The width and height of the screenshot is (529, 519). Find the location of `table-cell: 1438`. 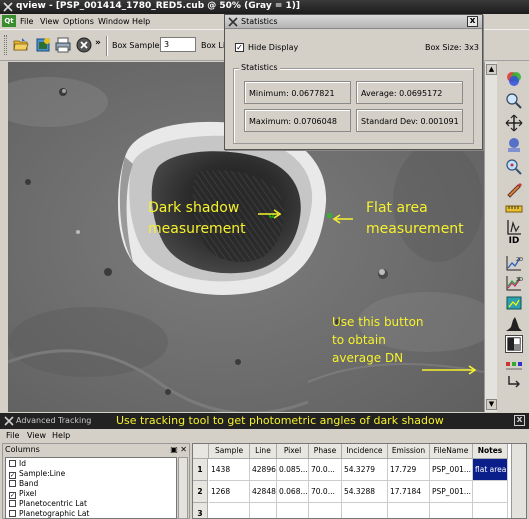

table-cell: 1438 is located at coordinates (229, 470).